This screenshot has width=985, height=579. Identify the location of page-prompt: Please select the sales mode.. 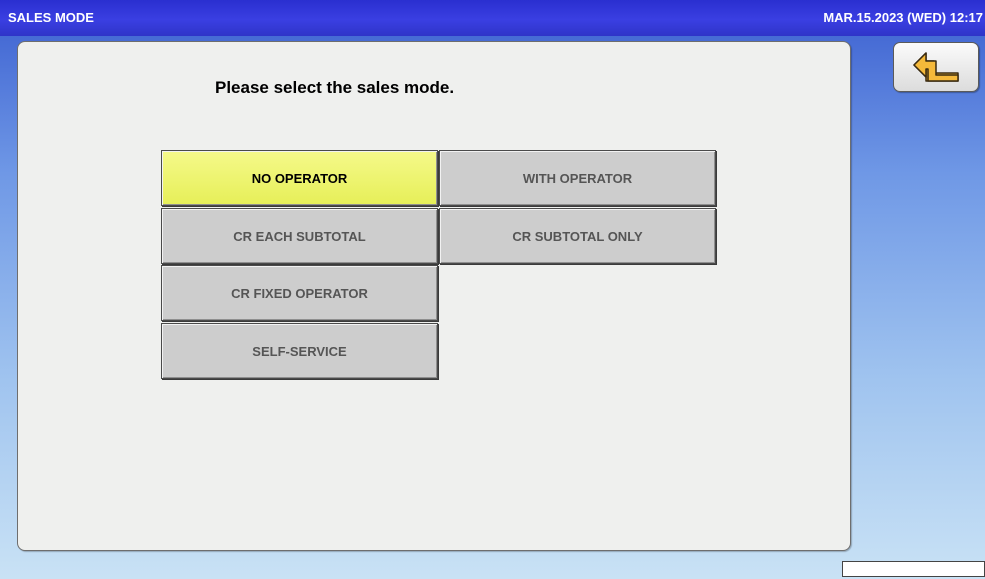
(335, 87).